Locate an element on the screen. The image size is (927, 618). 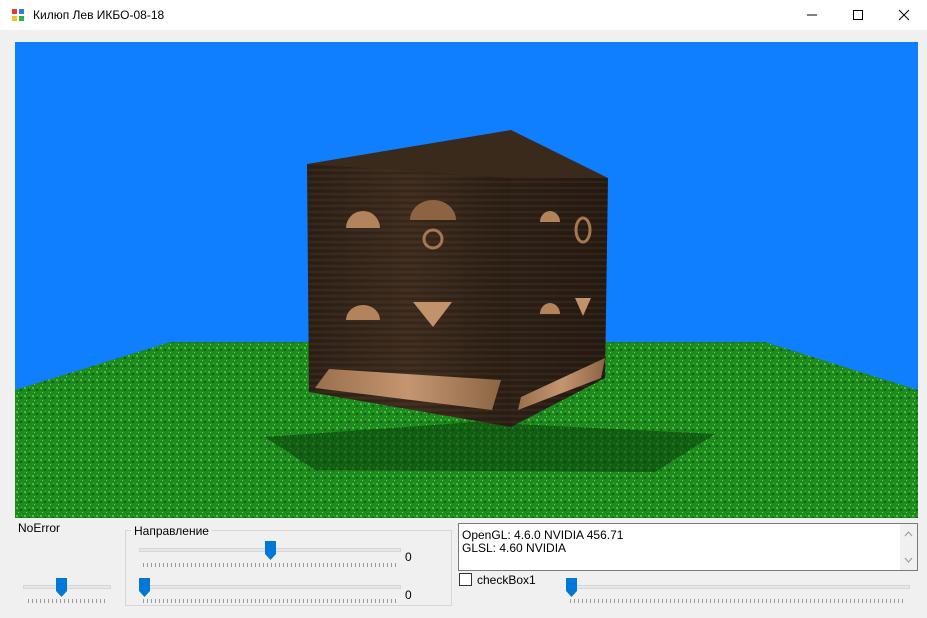
minimize-icon is located at coordinates (812, 15).